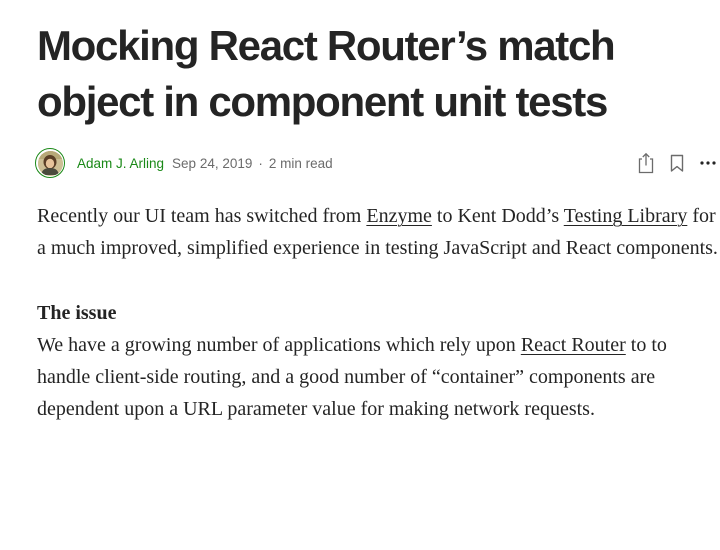 This screenshot has width=720, height=550. I want to click on author-avatar, so click(50, 163).